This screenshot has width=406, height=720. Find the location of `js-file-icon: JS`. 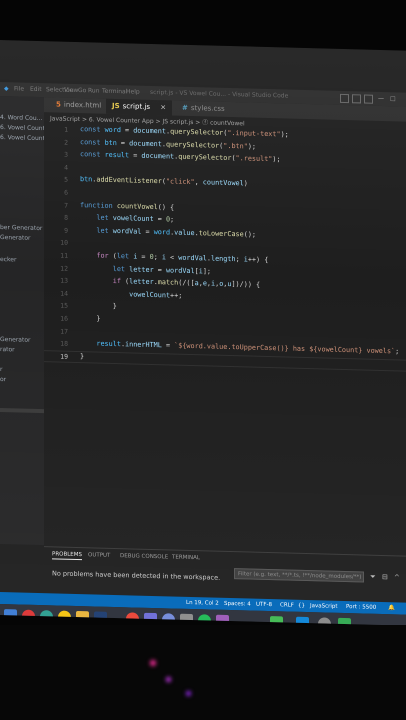

js-file-icon: JS is located at coordinates (116, 106).